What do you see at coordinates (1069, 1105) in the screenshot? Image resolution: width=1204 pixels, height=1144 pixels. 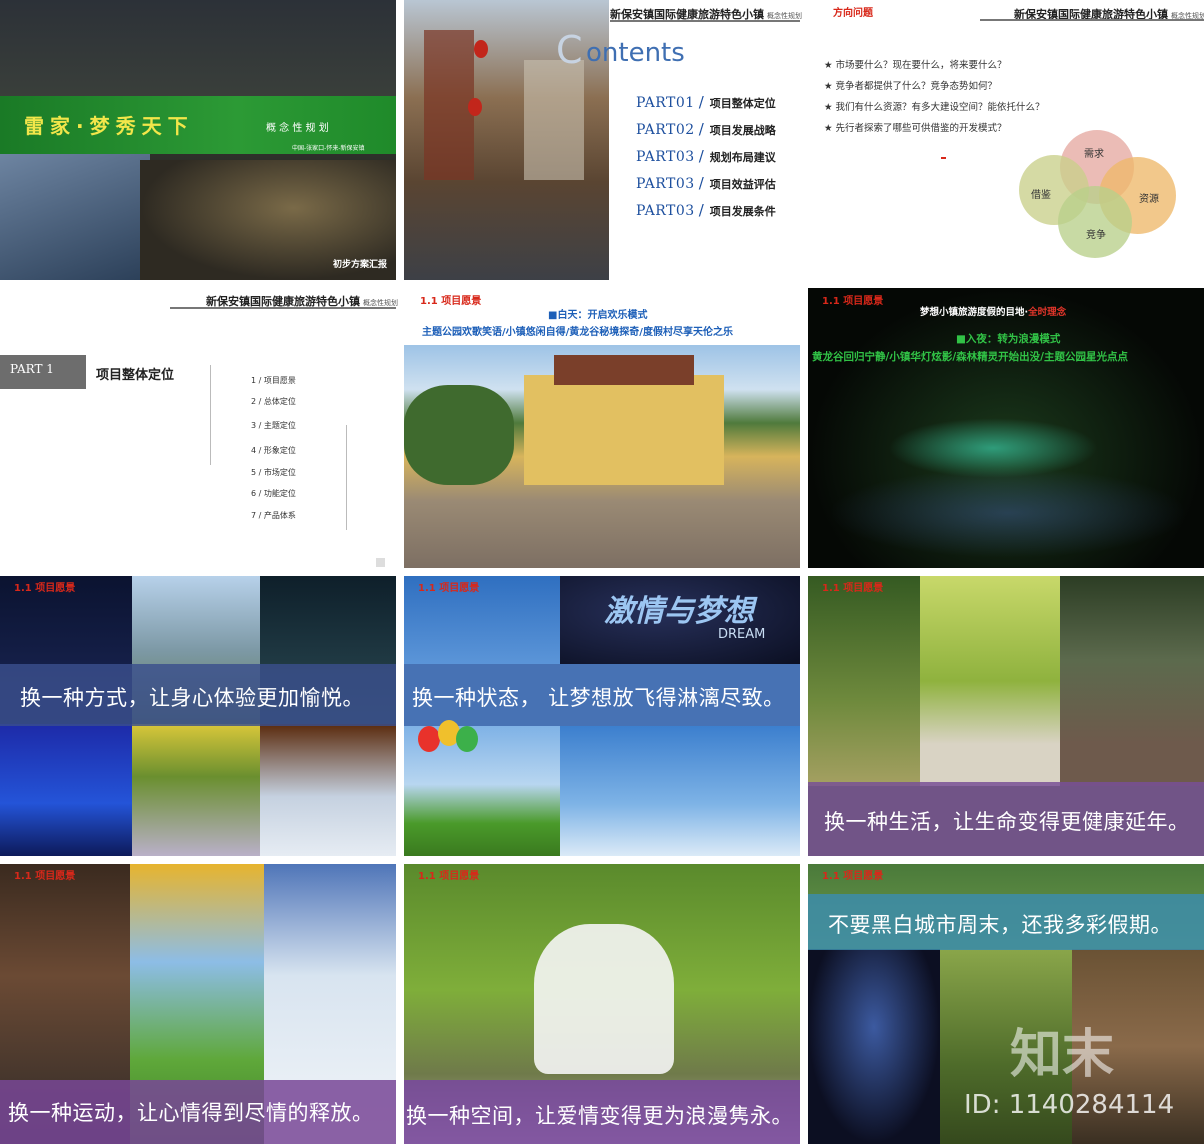 I see `watermark-id: ID: 1140284114` at bounding box center [1069, 1105].